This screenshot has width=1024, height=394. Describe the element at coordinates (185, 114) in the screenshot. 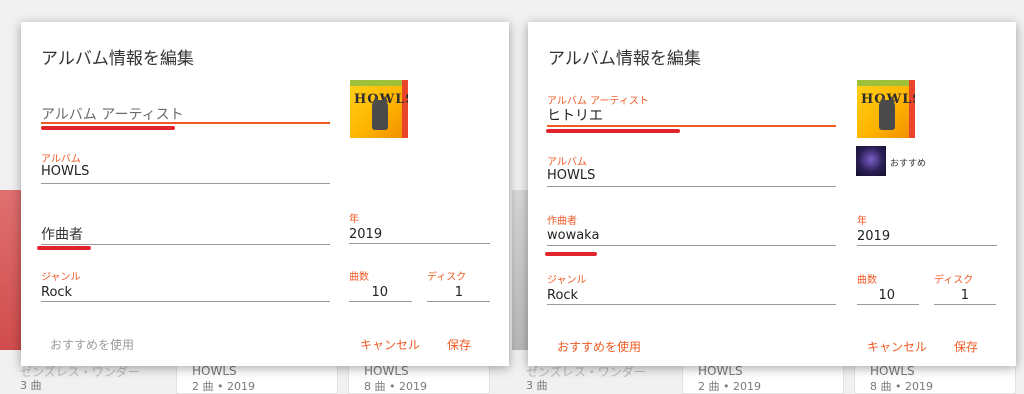

I see `album-artist-field: アルバム アーティスト` at that location.